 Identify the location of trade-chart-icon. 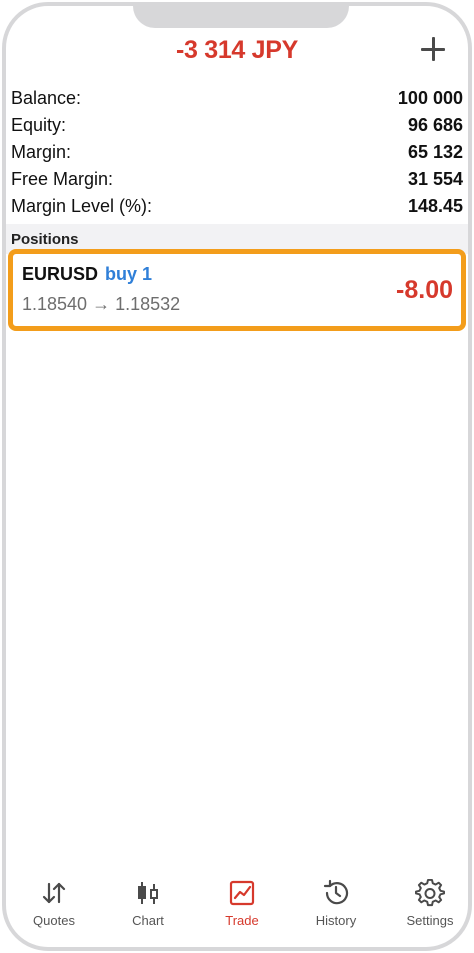
(242, 893).